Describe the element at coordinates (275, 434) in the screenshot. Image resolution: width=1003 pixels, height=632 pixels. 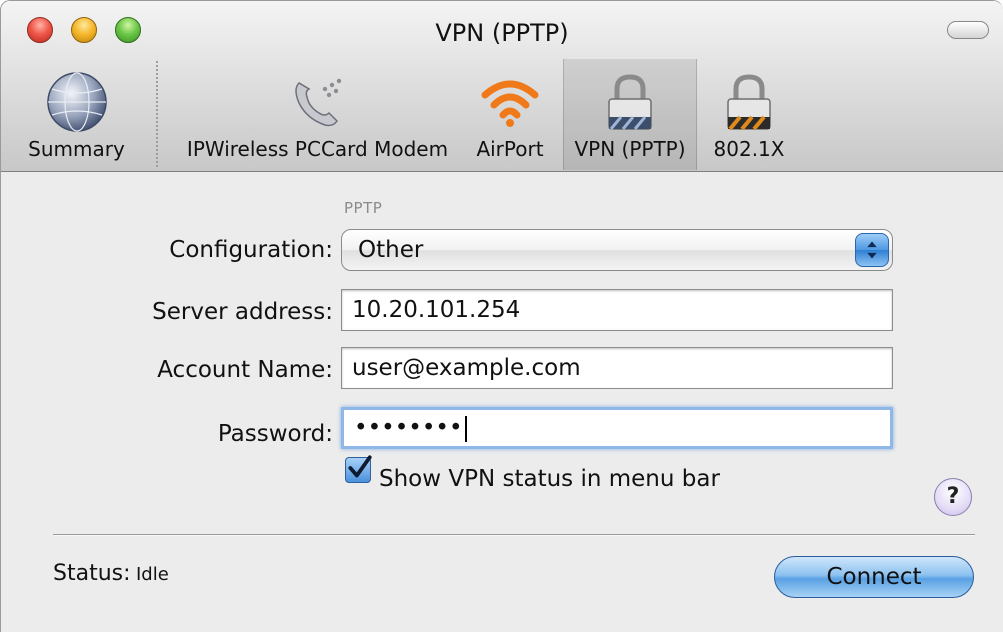
I see `password-label: Password:` at that location.